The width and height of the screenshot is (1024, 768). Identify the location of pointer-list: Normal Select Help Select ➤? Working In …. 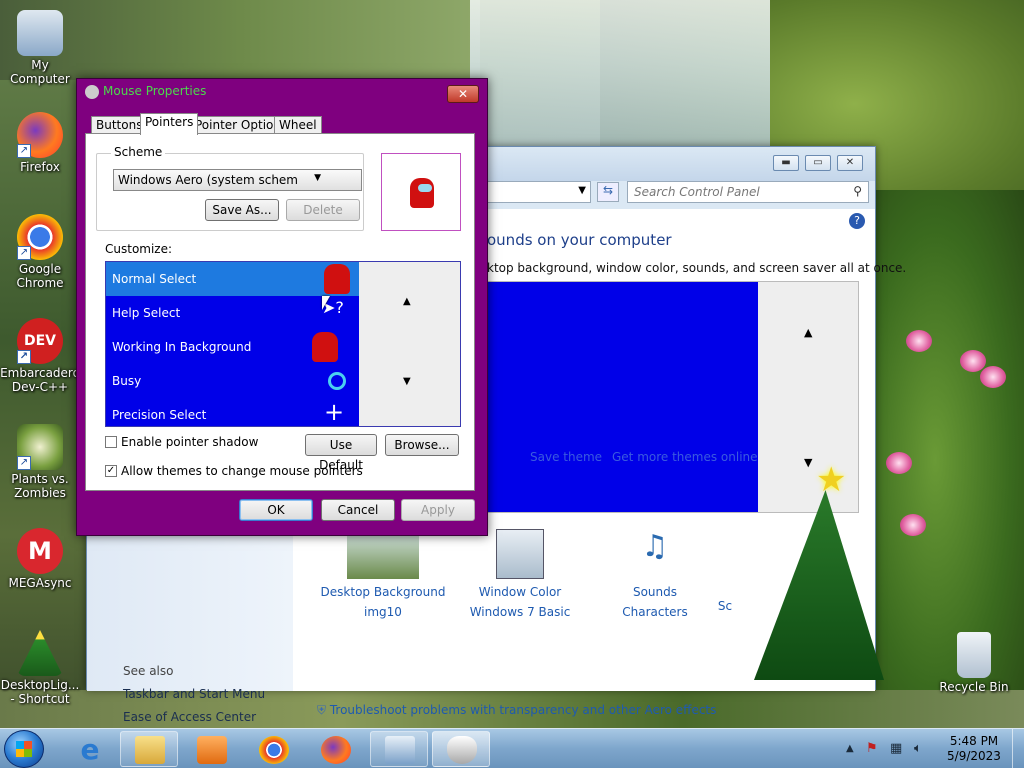
(283, 344).